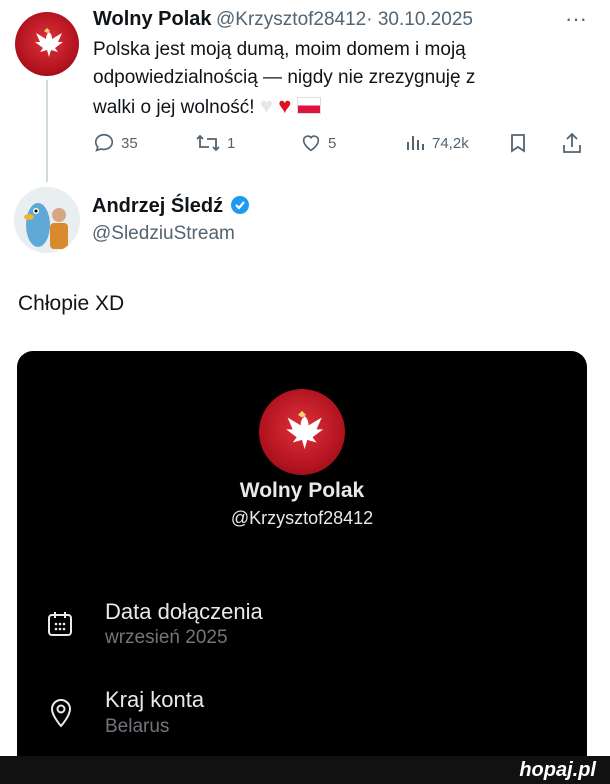  I want to click on watermark-bar: hopaj.pl, so click(305, 770).